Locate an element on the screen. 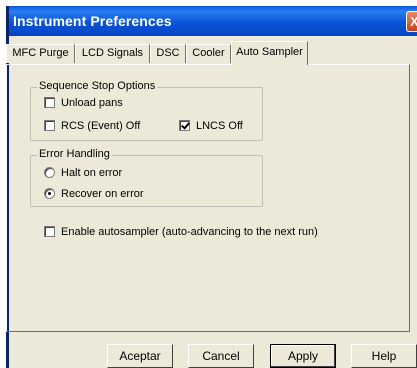  tab-cooler: Cooler is located at coordinates (208, 53).